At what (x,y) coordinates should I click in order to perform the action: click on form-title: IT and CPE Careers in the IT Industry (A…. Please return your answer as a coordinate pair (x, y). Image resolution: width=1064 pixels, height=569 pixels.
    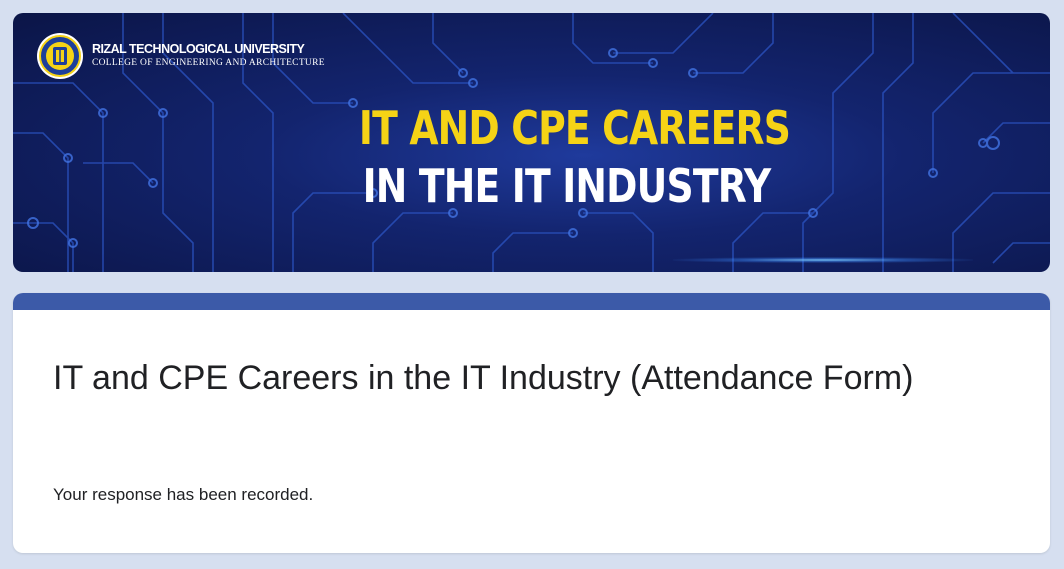
    Looking at the image, I should click on (483, 378).